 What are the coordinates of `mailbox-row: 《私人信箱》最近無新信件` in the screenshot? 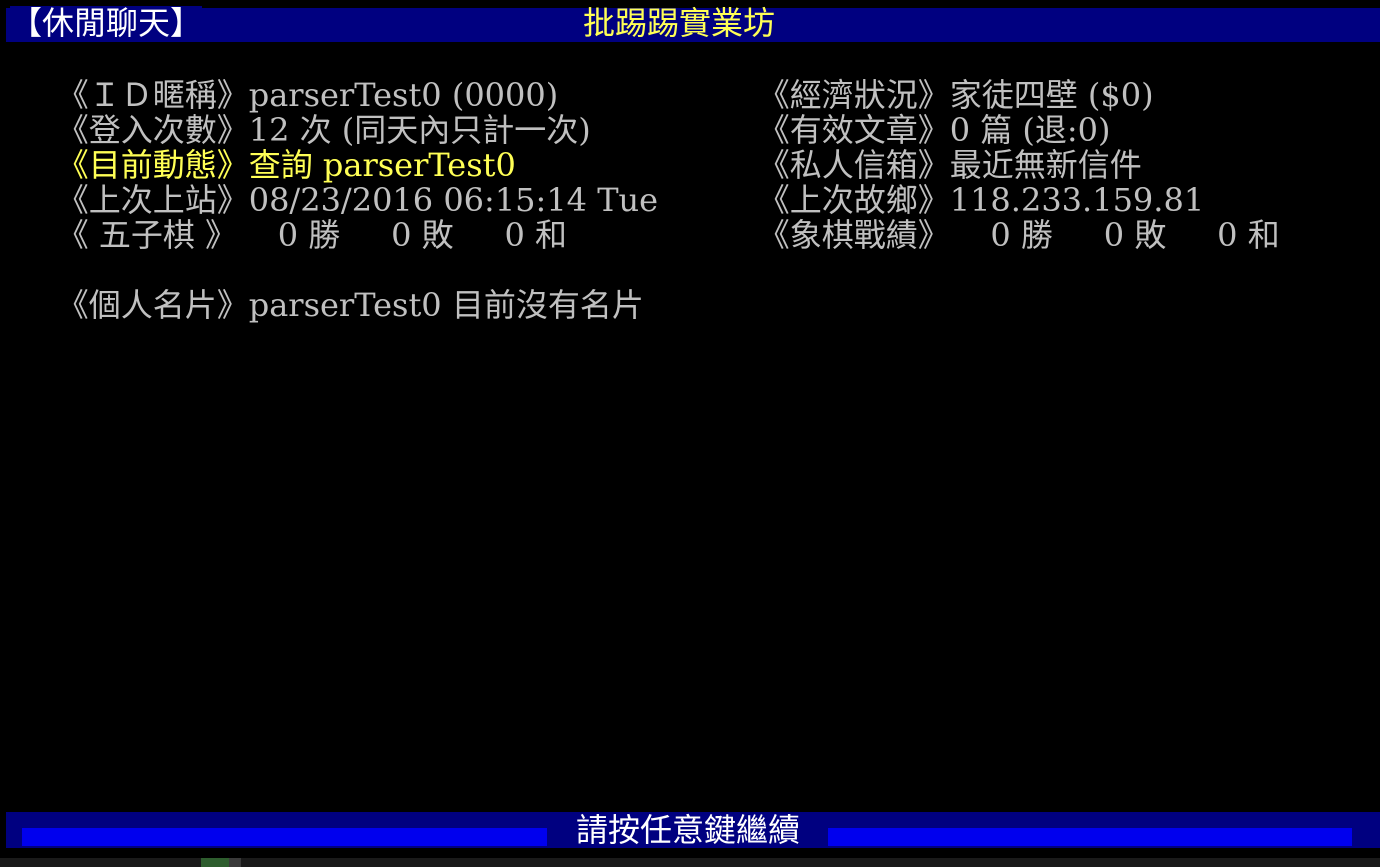 It's located at (929, 148).